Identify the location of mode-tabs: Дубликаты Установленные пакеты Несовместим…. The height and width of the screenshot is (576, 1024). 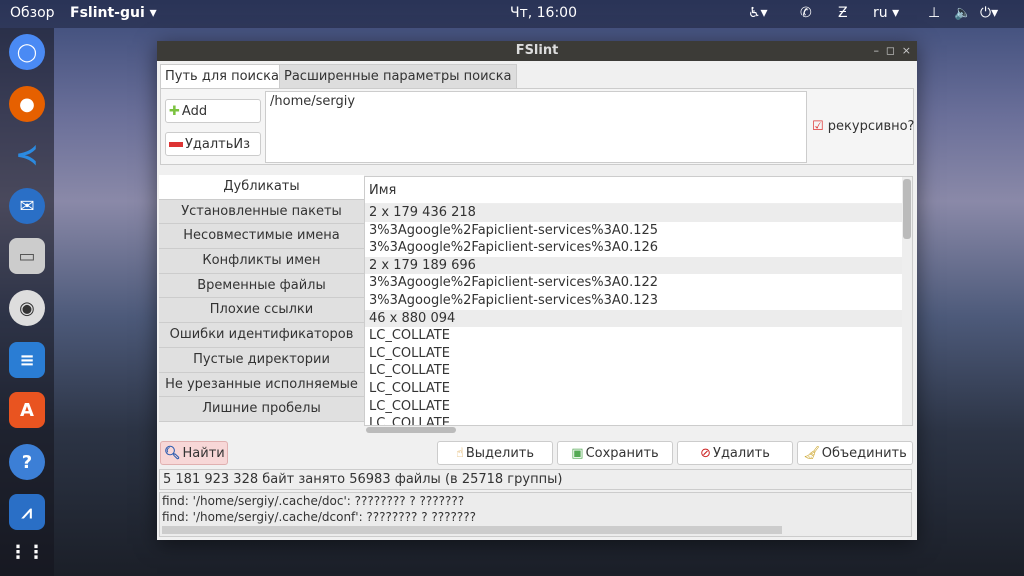
(261, 298).